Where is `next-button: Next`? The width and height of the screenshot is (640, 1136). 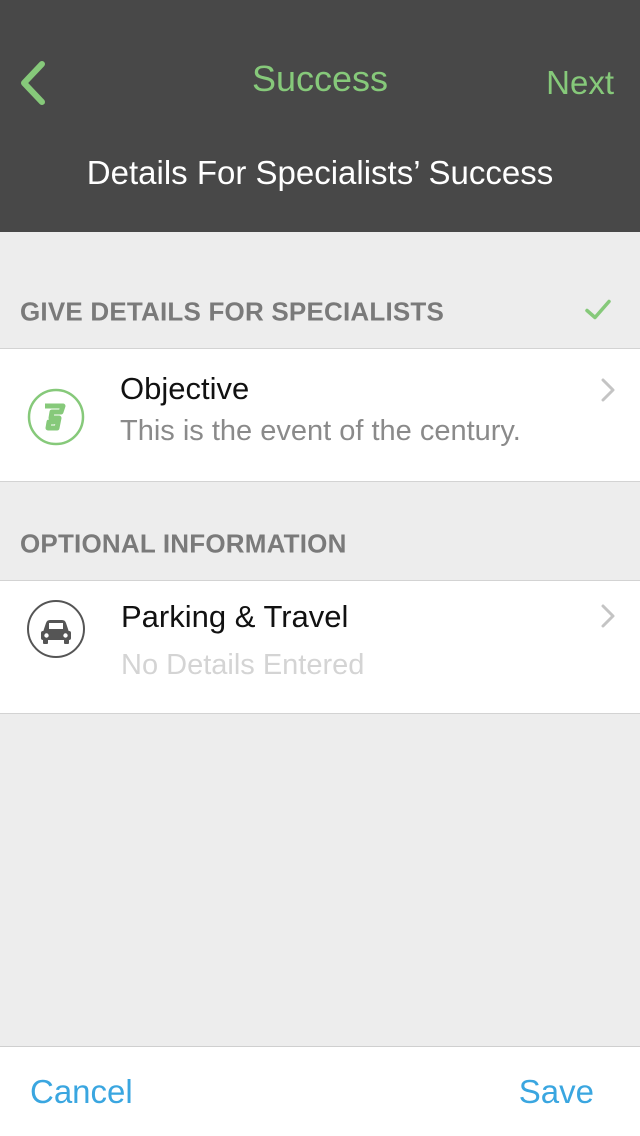
next-button: Next is located at coordinates (580, 83).